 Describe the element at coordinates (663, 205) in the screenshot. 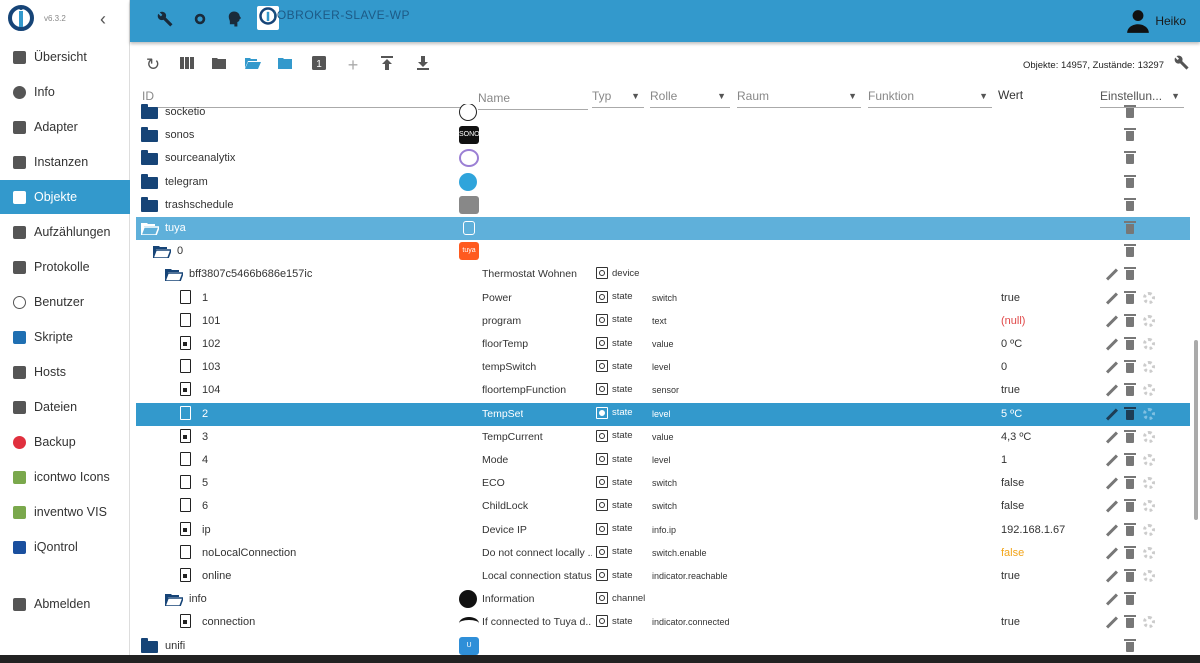

I see `tree-row: trashschedule` at that location.